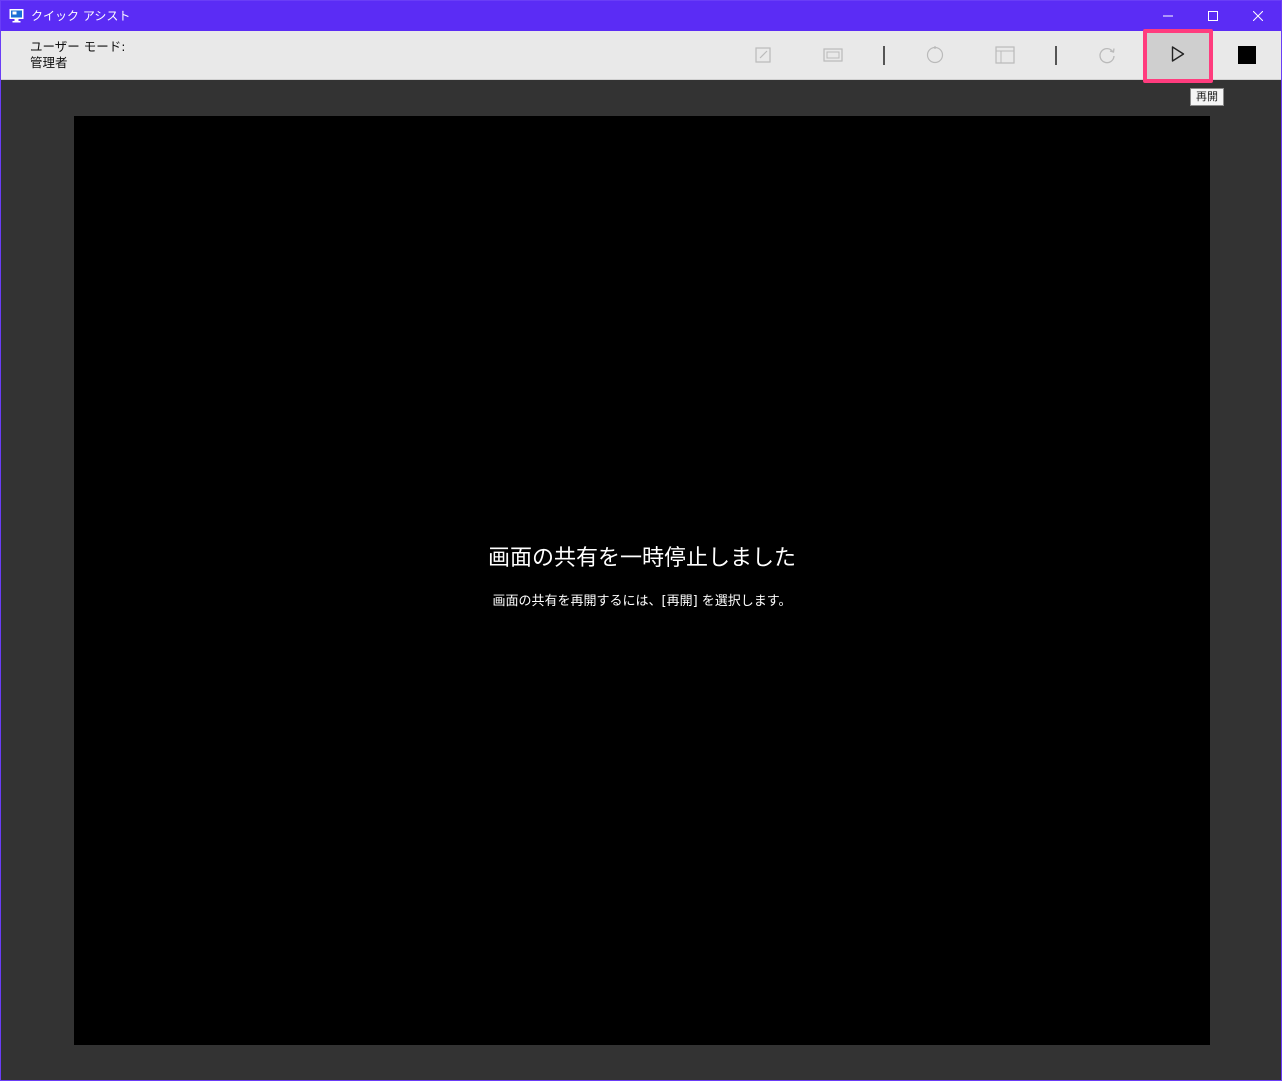 Image resolution: width=1282 pixels, height=1081 pixels. I want to click on user-mode-info: ユーザー モード: 管理者, so click(77, 55).